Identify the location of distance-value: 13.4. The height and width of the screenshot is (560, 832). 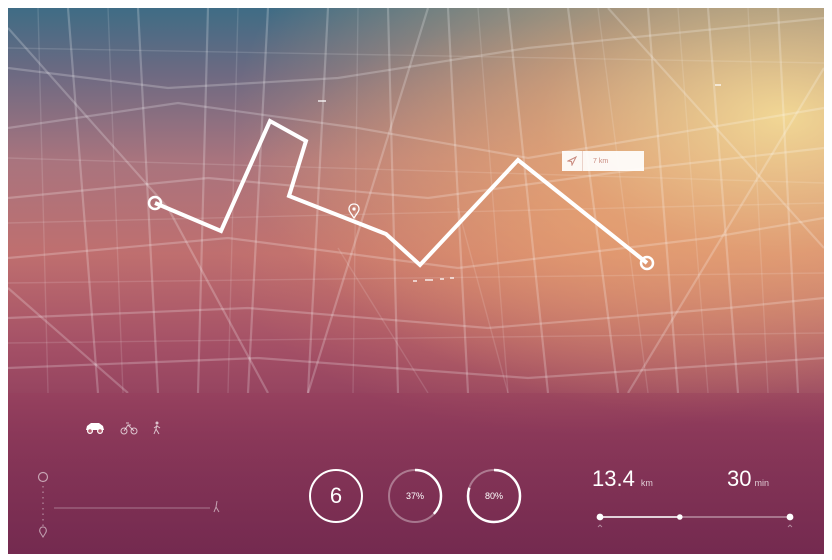
(613, 478).